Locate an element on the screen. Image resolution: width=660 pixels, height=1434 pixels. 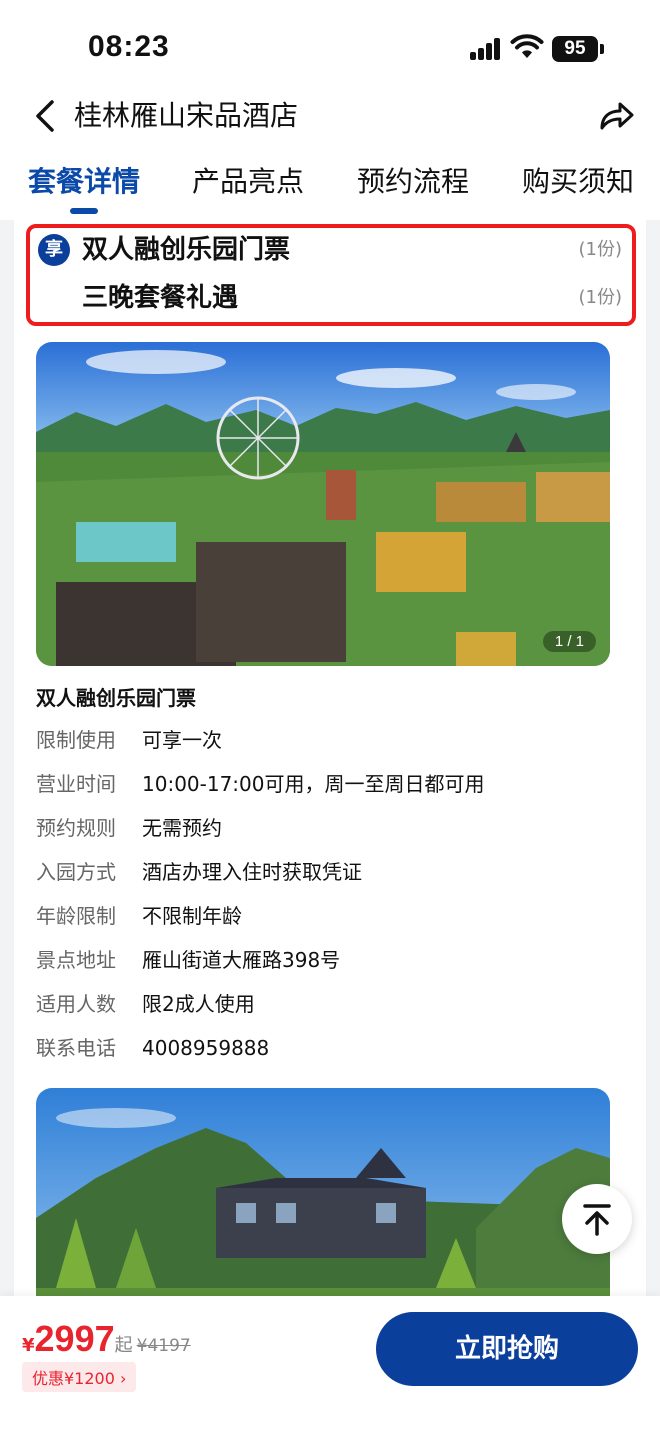
info-label: 联系电话 is located at coordinates (76, 1048).